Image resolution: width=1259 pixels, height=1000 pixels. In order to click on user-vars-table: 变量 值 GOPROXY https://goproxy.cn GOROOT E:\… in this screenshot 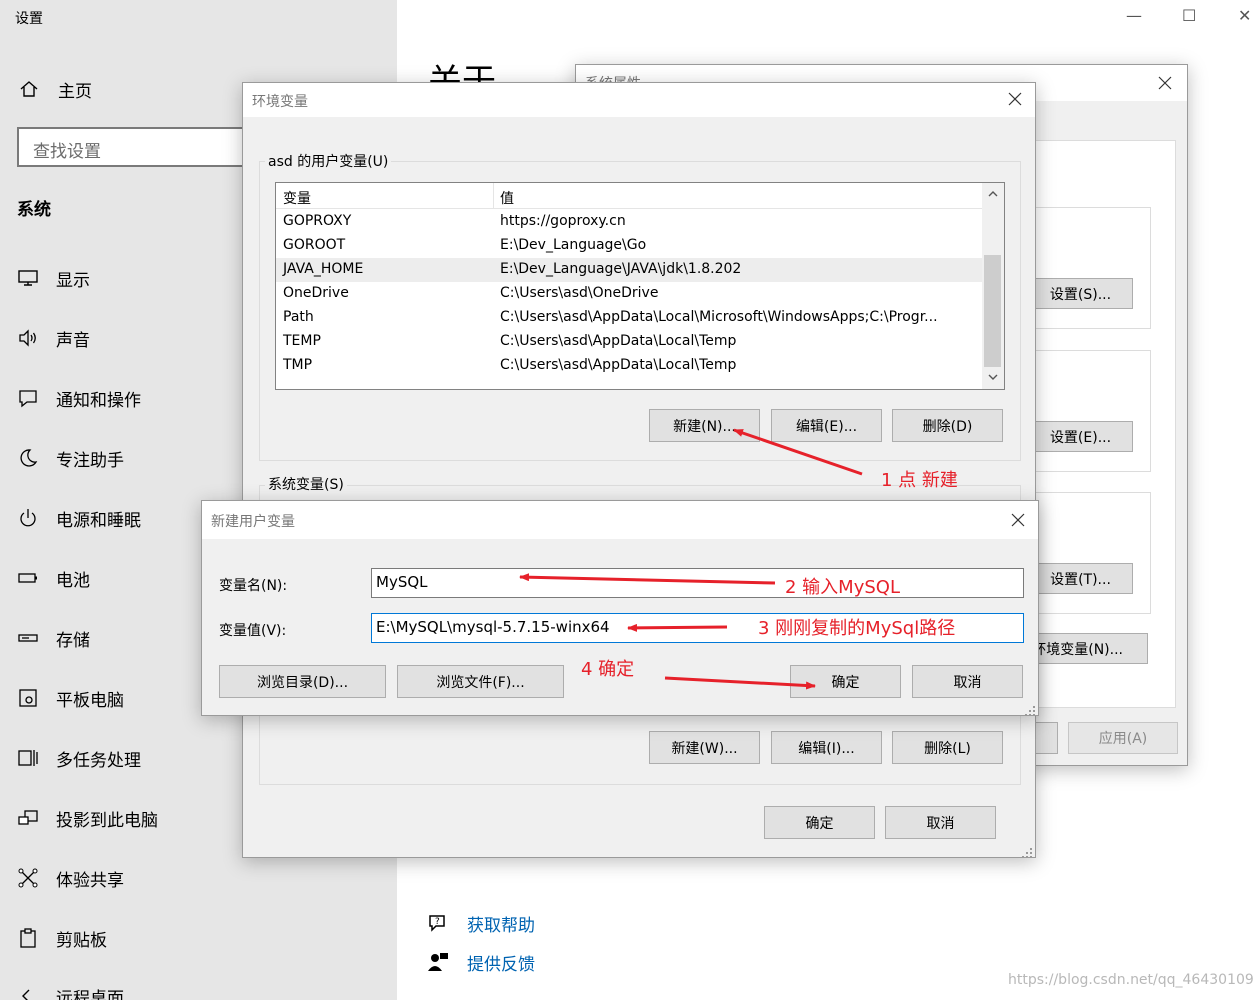, I will do `click(640, 286)`.